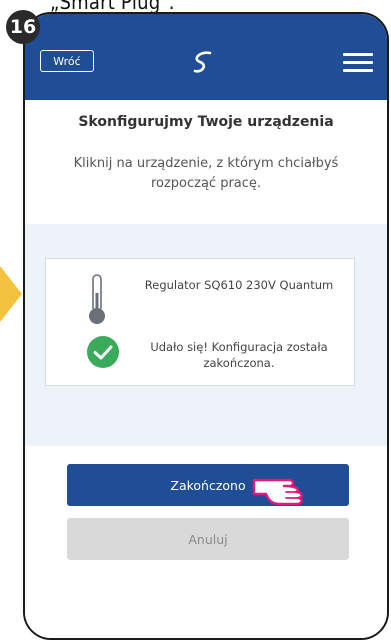 The image size is (391, 640). I want to click on back-button: Wróć, so click(67, 61).